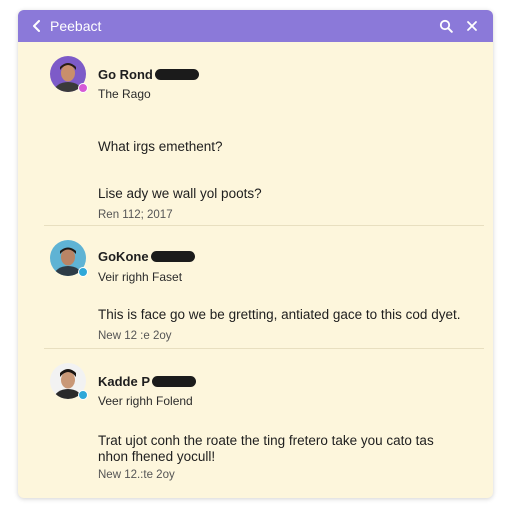  I want to click on post-text: Lise ady we wall yol poots?, so click(180, 193).